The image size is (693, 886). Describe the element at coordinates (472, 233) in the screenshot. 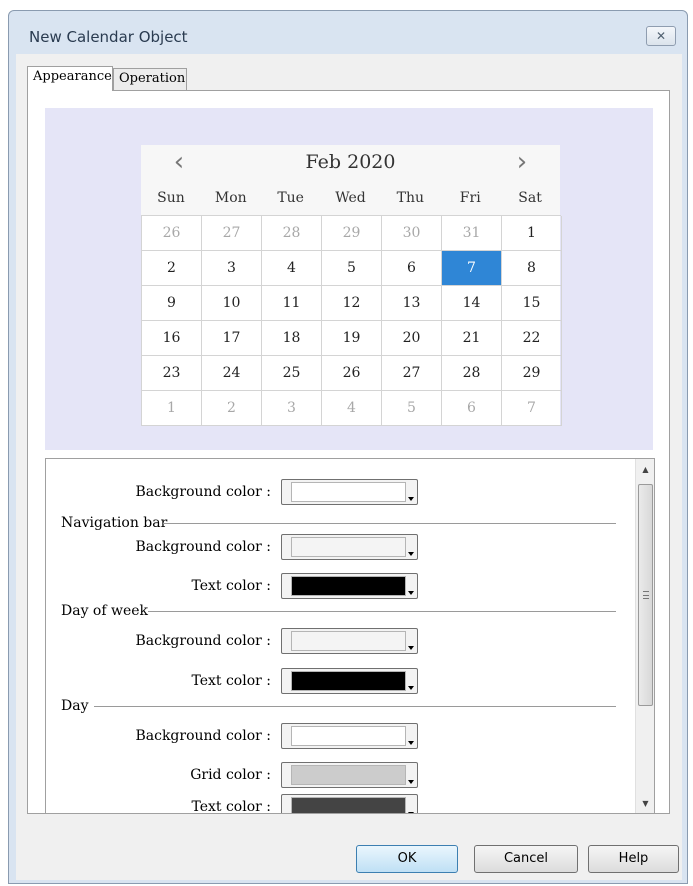

I see `day-cell: 31` at that location.